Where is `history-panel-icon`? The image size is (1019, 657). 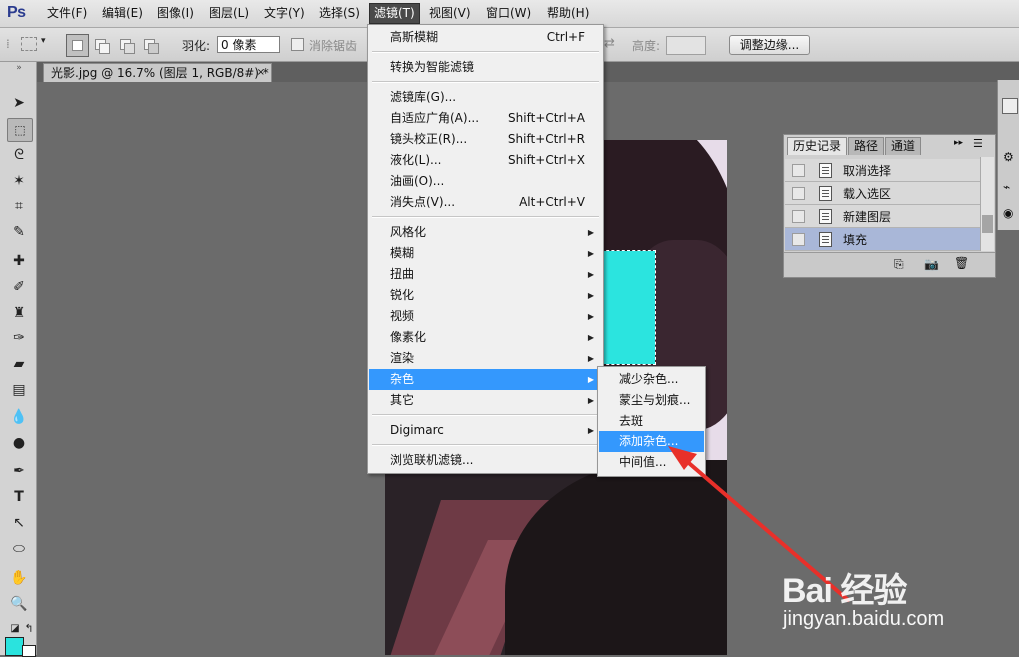
history-panel-icon is located at coordinates (1010, 106).